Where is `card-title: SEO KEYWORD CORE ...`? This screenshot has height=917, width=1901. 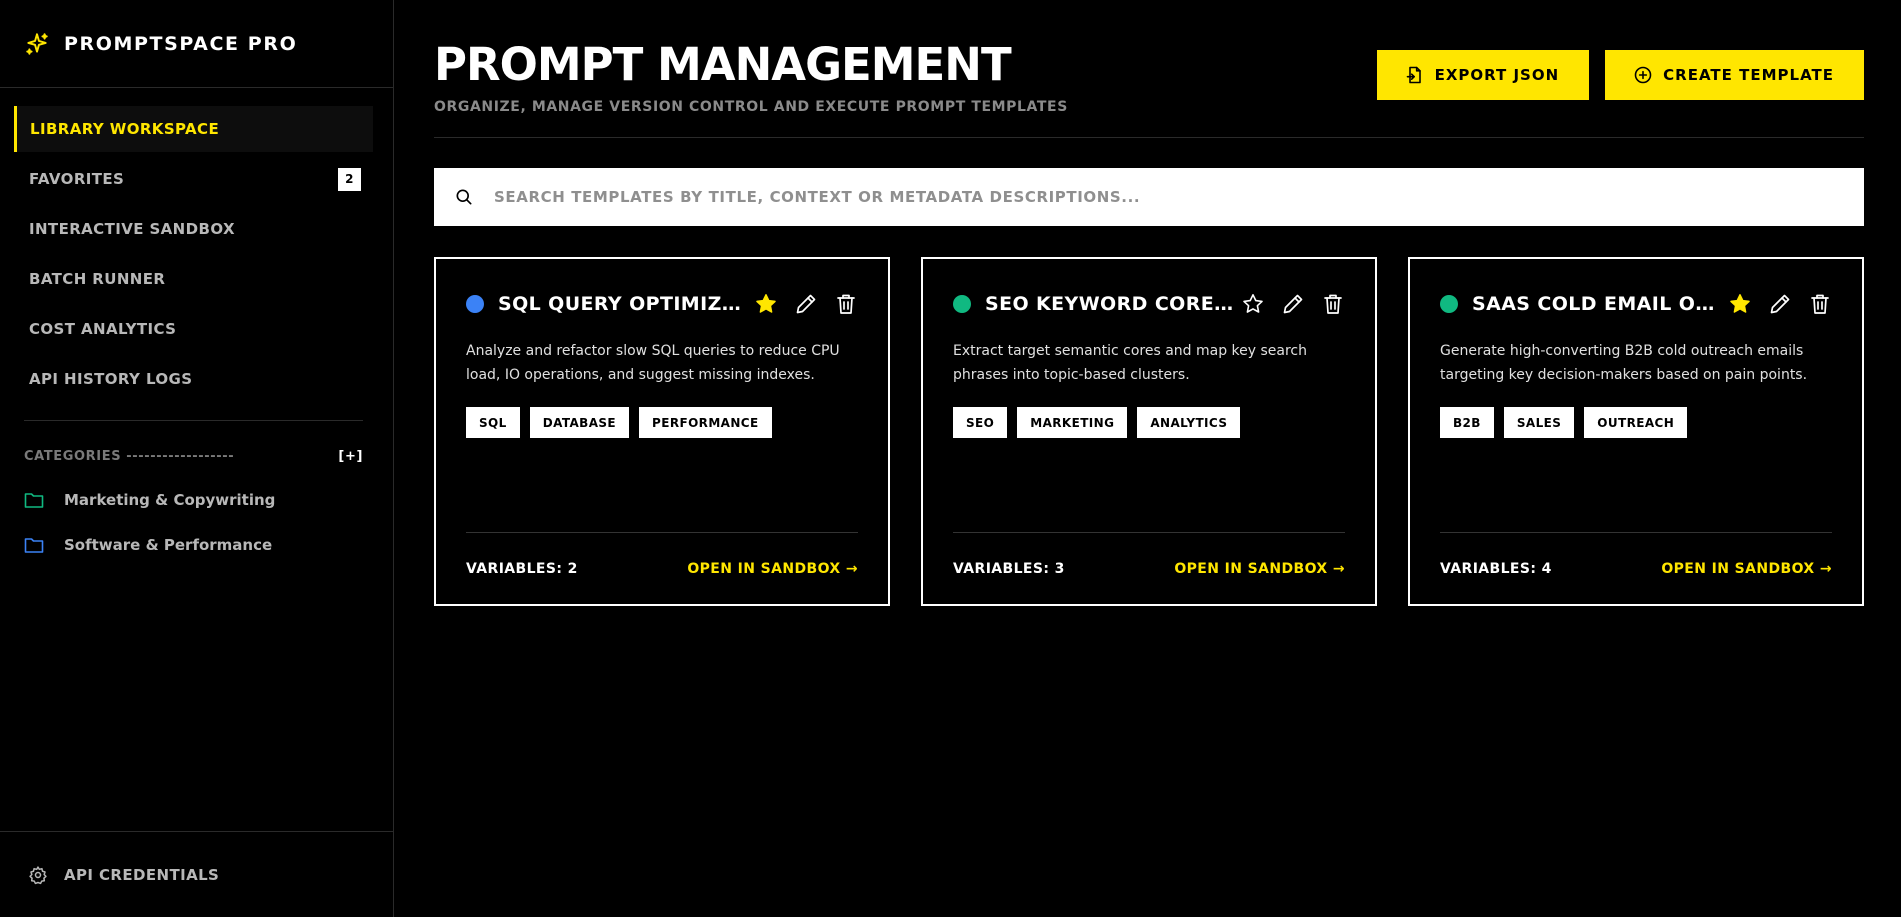
card-title: SEO KEYWORD CORE ... is located at coordinates (1110, 304).